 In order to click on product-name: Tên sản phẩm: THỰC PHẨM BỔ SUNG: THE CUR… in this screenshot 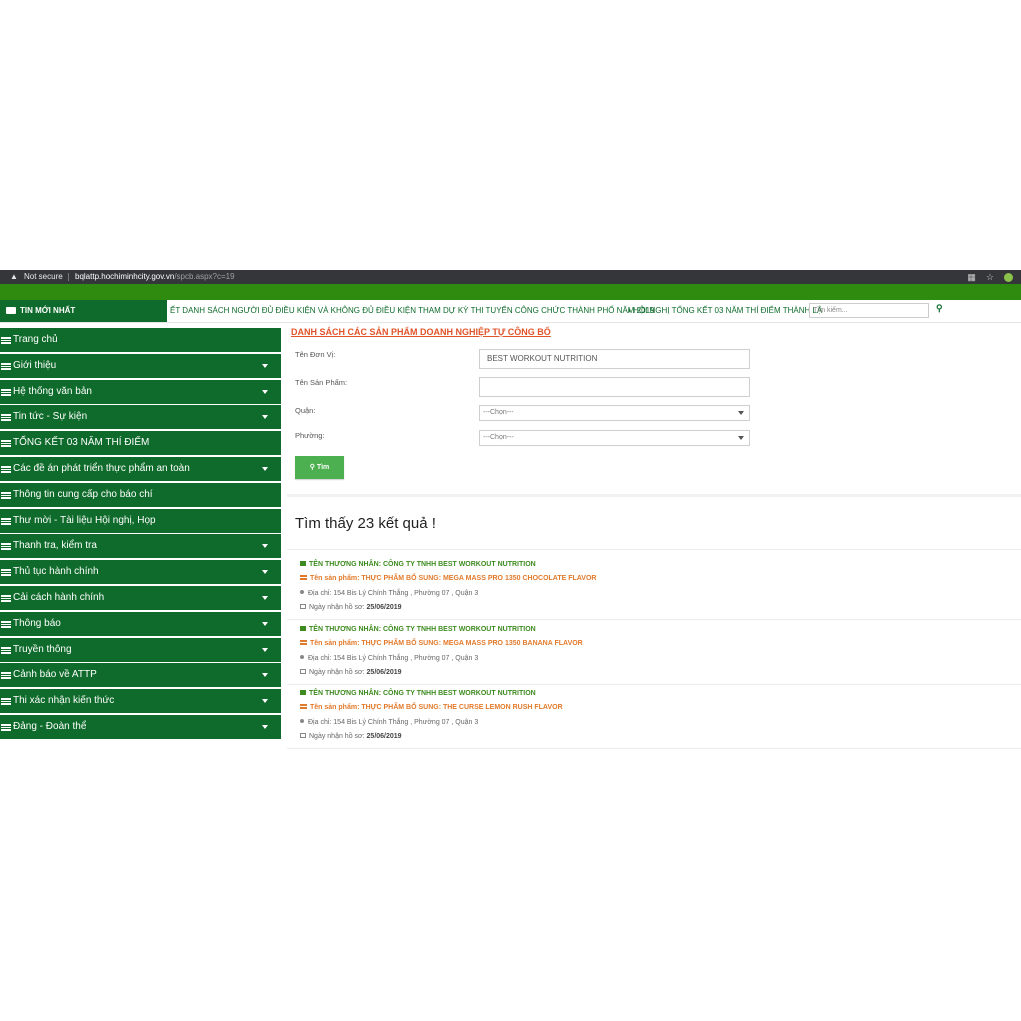, I will do `click(431, 707)`.